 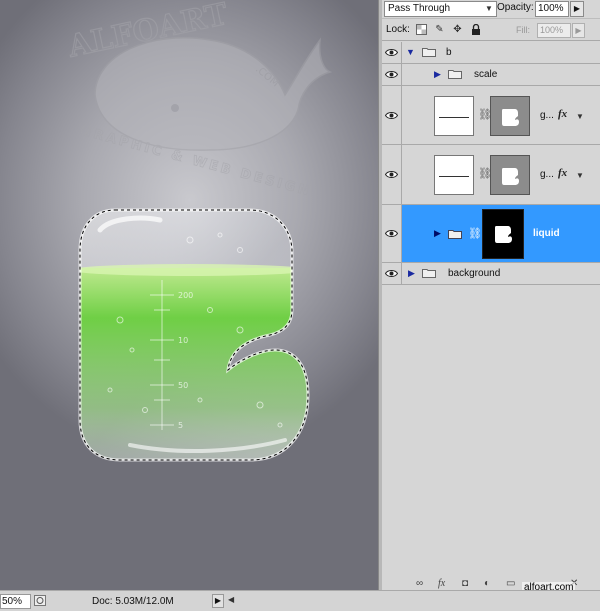 I want to click on layer-name: liquid, so click(x=546, y=233).